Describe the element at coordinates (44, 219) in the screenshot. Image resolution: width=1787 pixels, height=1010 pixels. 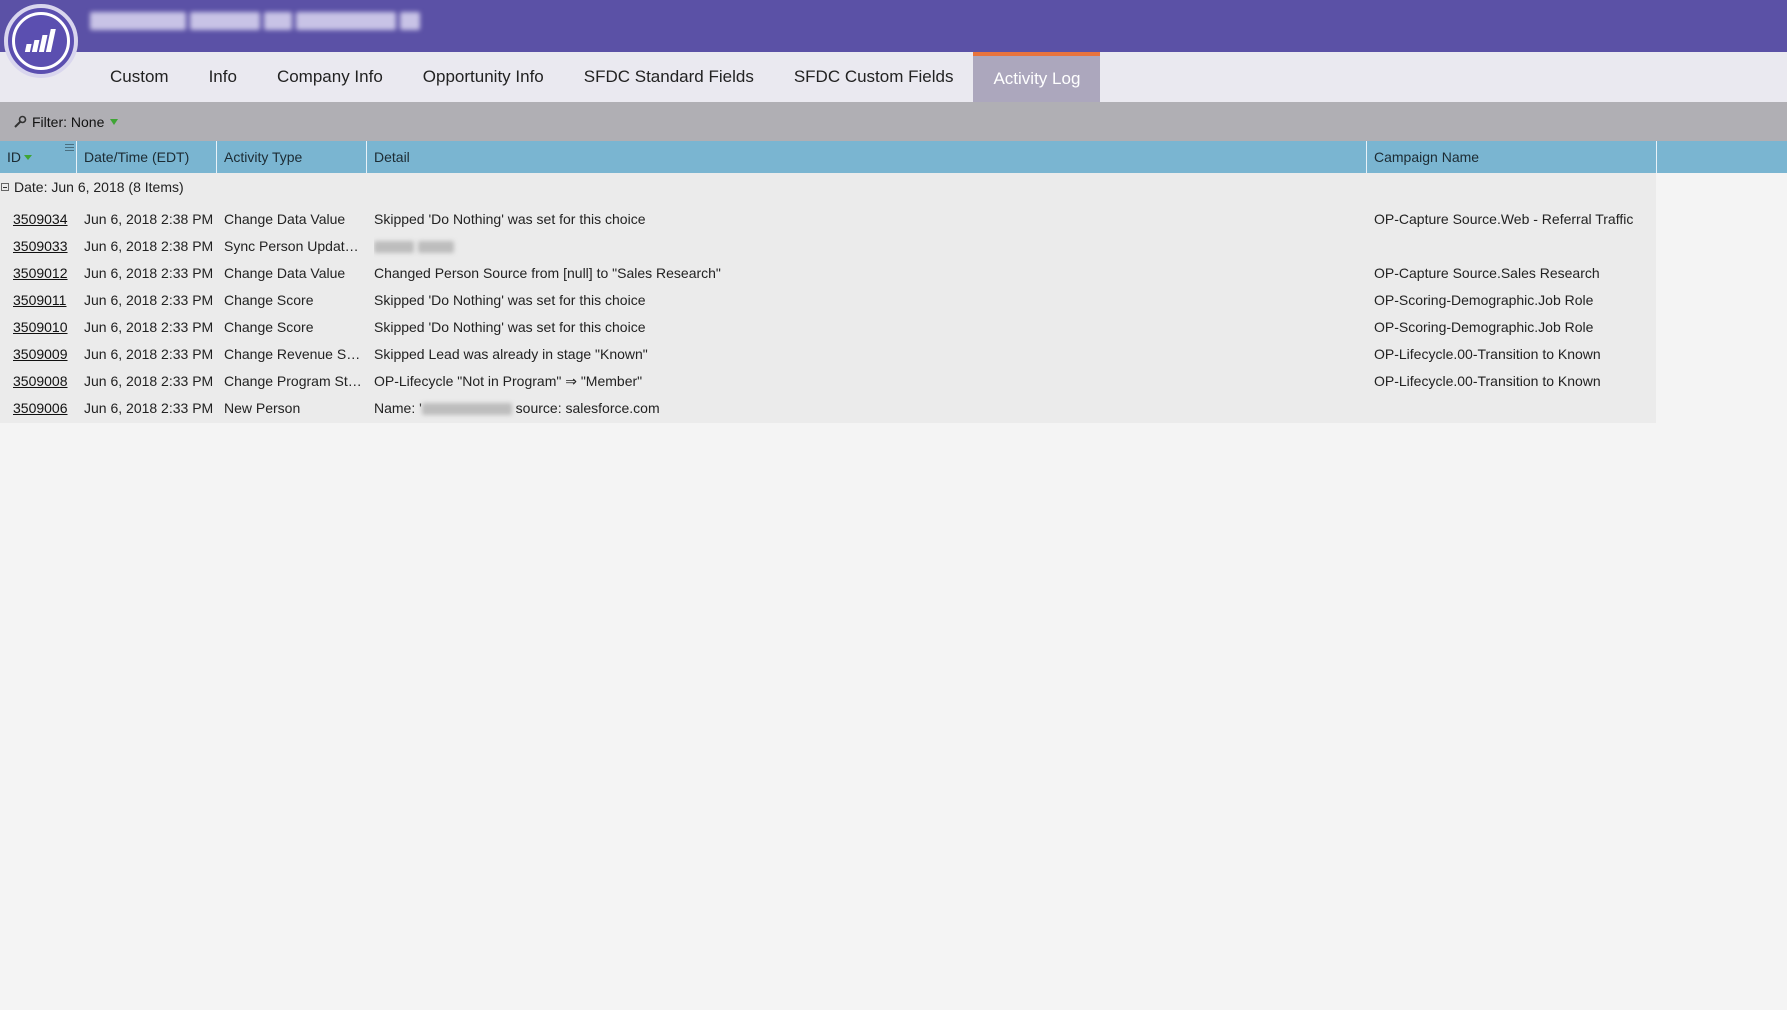
I see `activity-id-link: 3509034` at that location.